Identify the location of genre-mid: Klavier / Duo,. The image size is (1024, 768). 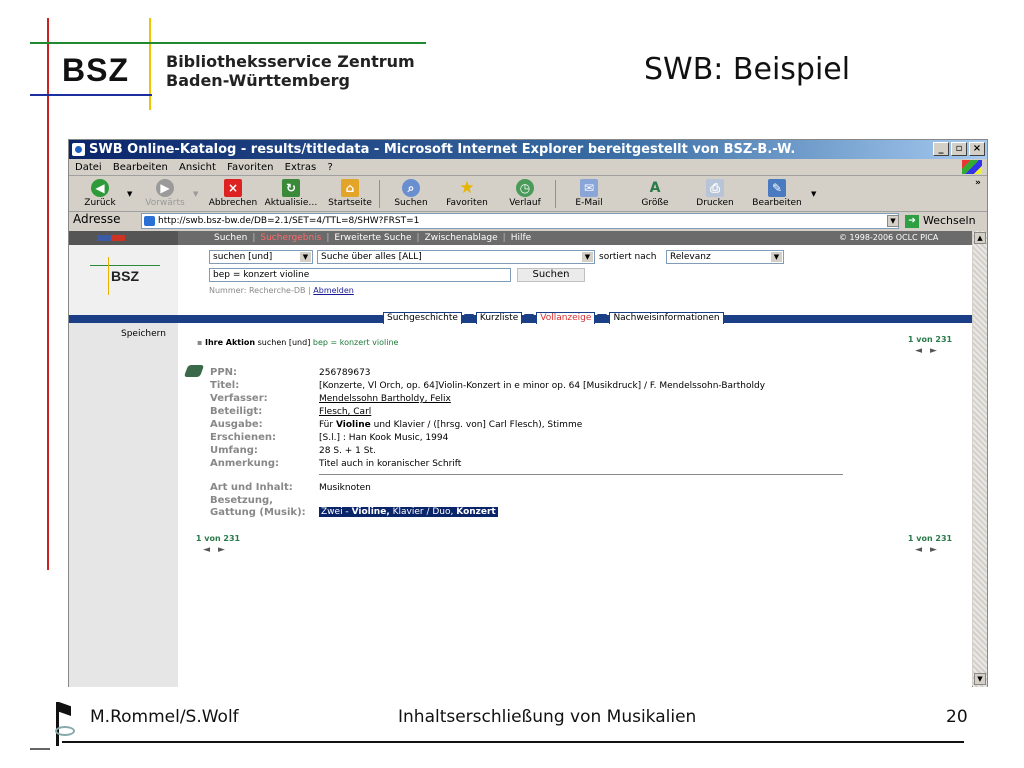
(423, 512).